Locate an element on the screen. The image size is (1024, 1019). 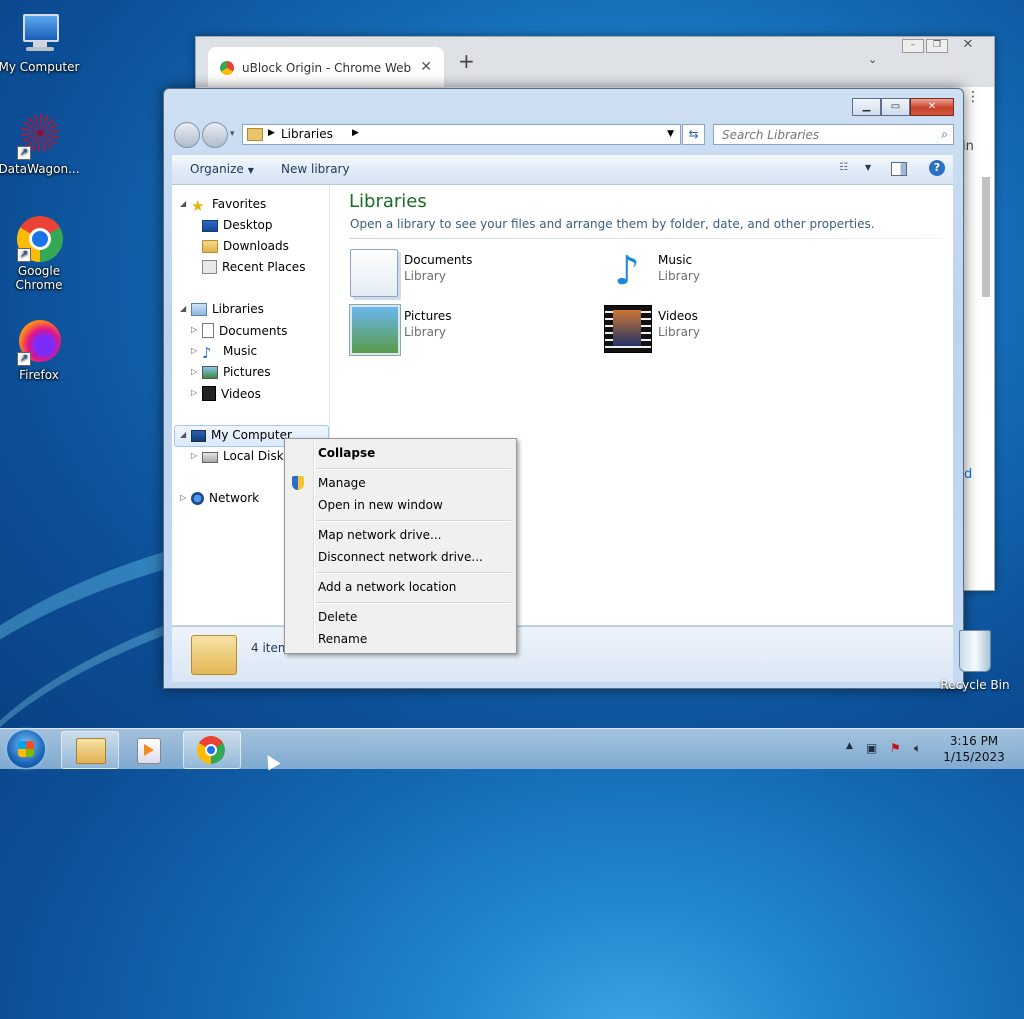
maximize-button: ▭ is located at coordinates (895, 107).